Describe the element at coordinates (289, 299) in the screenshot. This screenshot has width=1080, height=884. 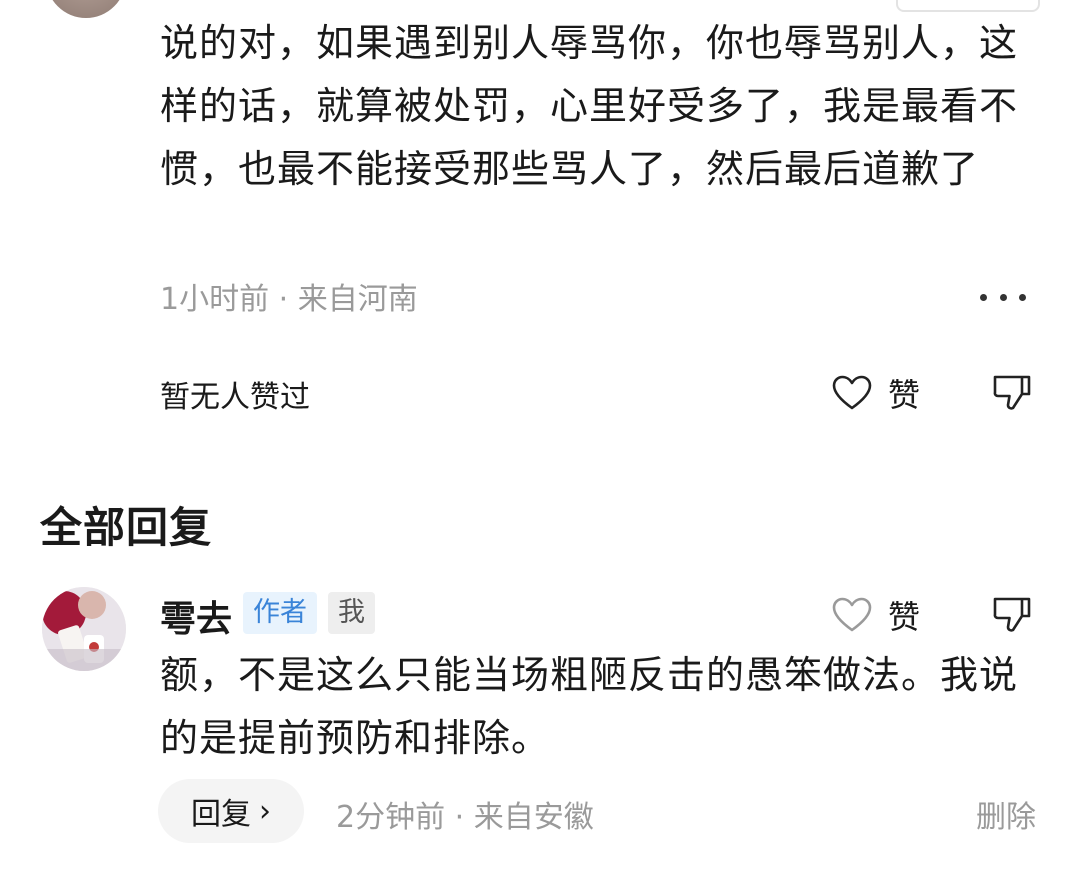
I see `parent-comment-meta: 1小时前 · 来自河南` at that location.